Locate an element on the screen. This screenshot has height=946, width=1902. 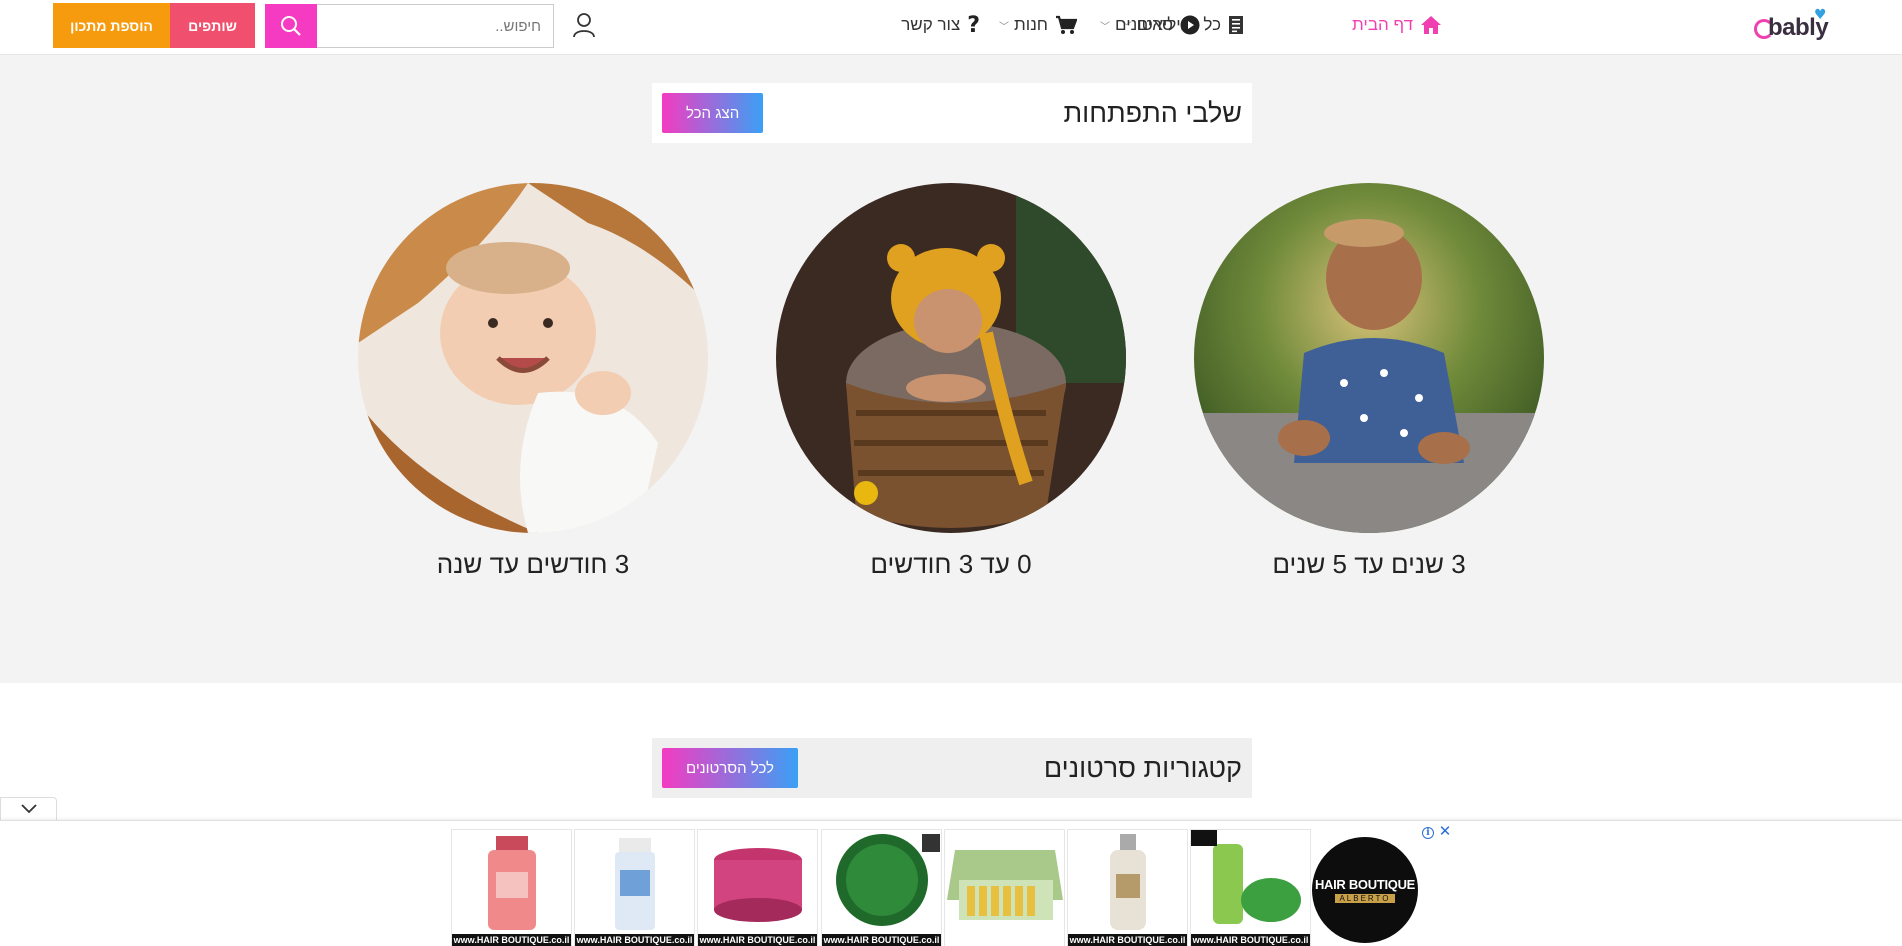
search-input is located at coordinates (435, 26).